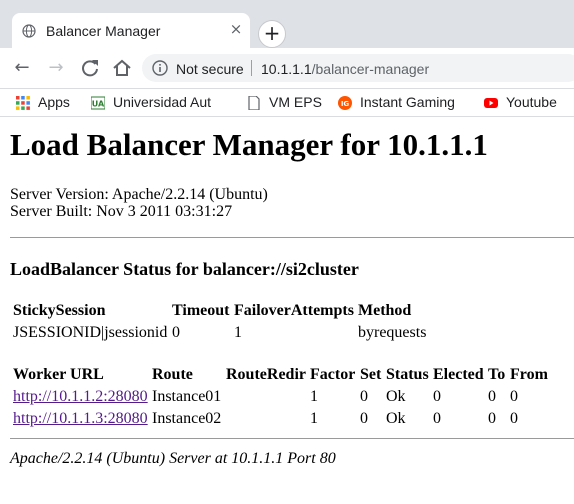  Describe the element at coordinates (333, 374) in the screenshot. I see `column-header: Factor` at that location.